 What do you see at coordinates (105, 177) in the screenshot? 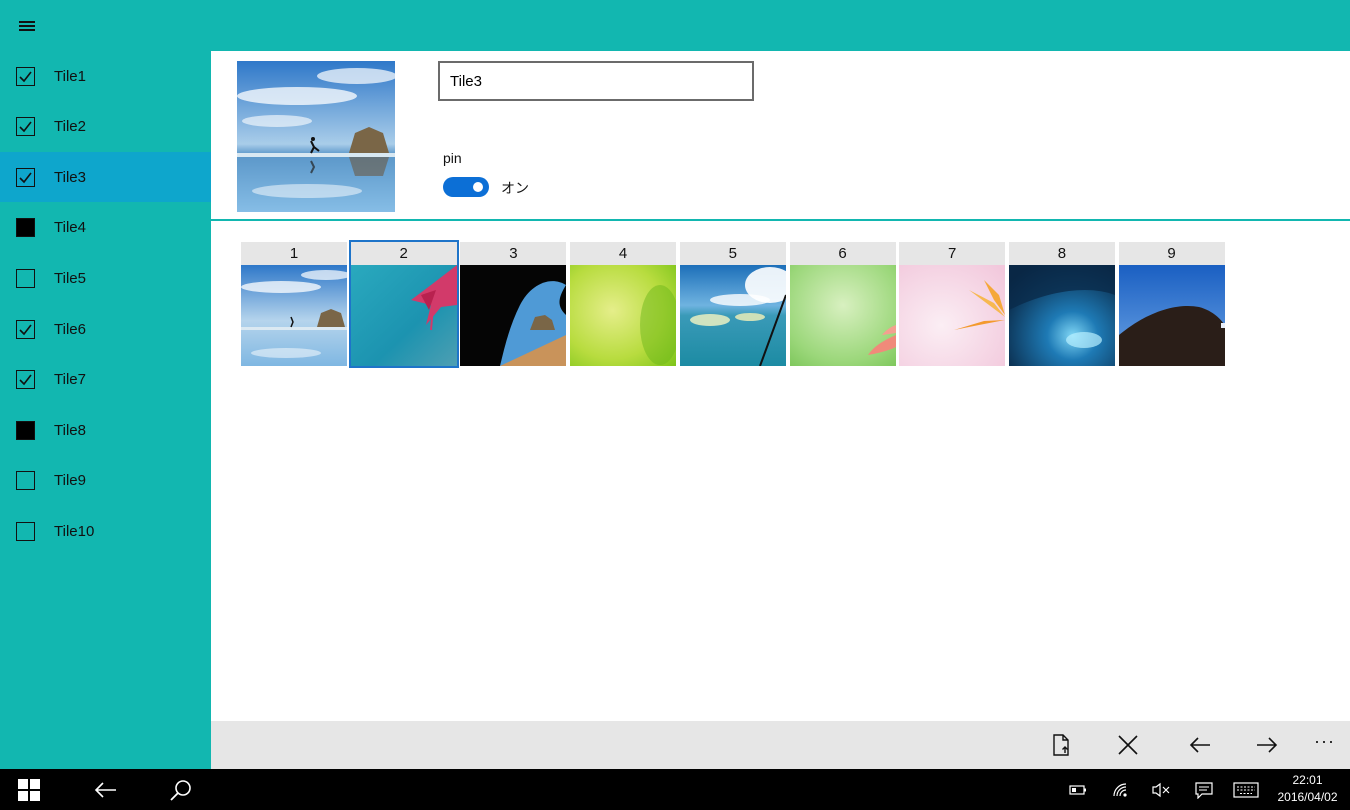
I see `sidebar-item-tile3: Tile3` at bounding box center [105, 177].